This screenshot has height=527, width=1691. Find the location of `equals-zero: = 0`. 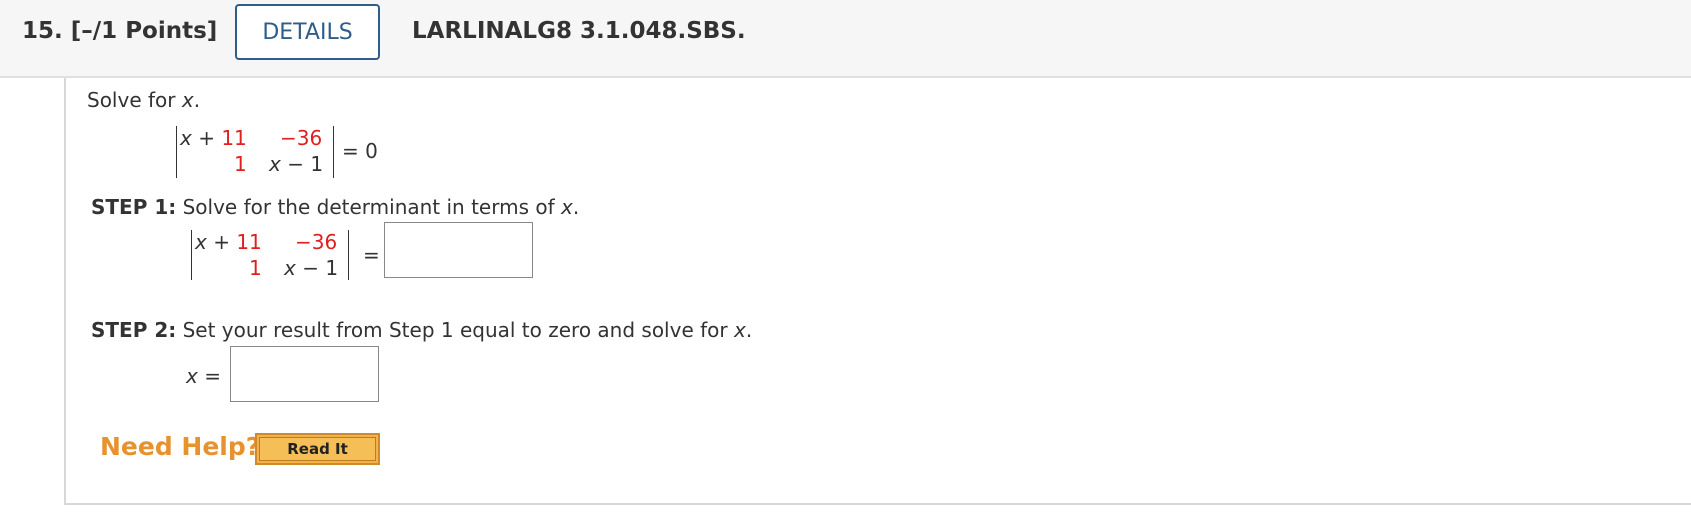

equals-zero: = 0 is located at coordinates (360, 151).